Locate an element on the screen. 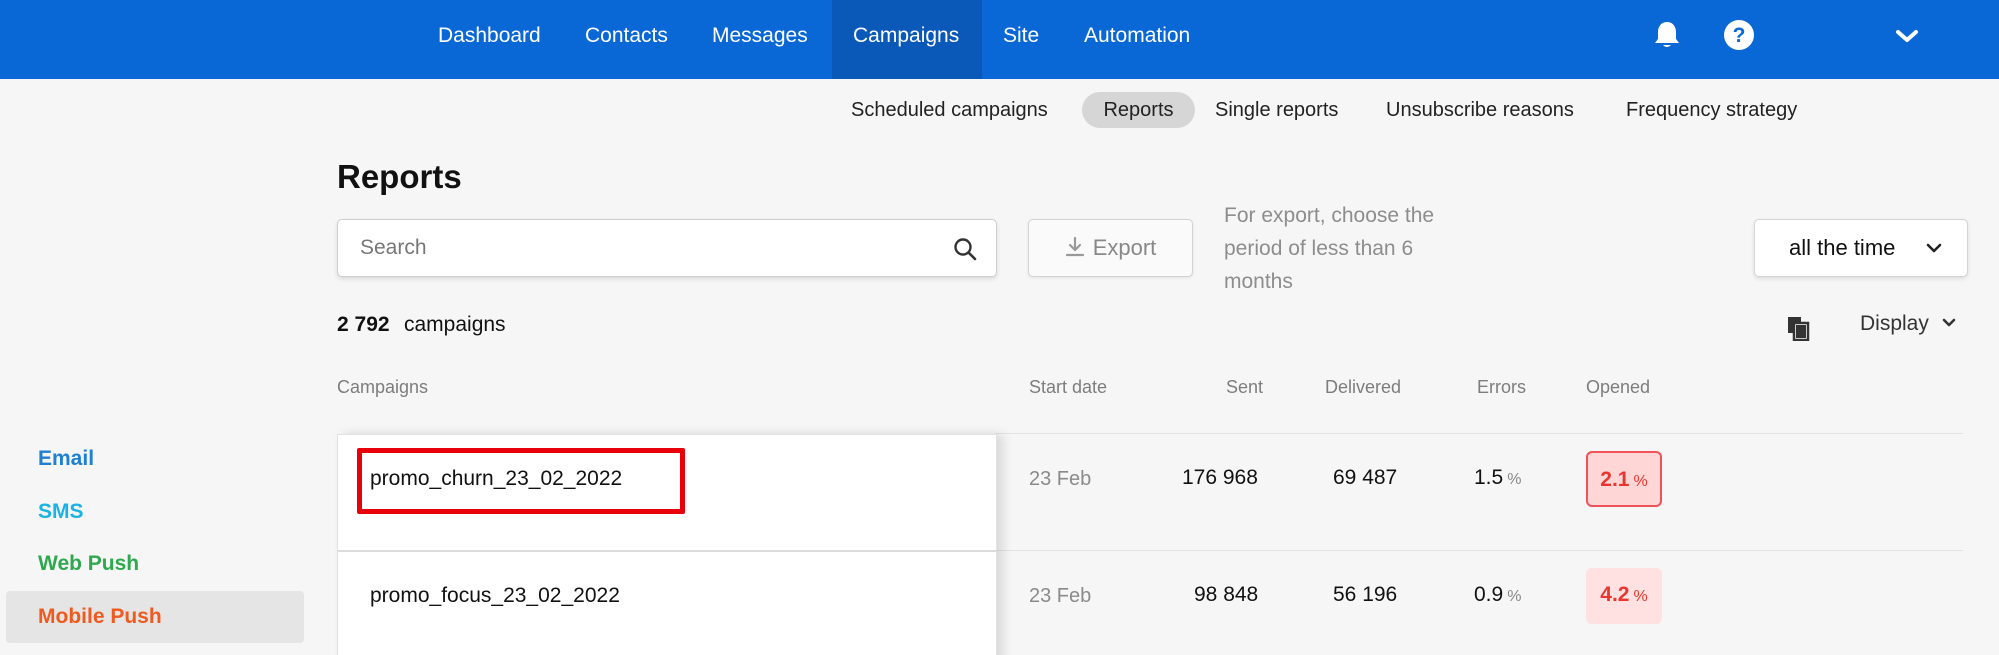 This screenshot has width=1999, height=655. nav-item-site: Site is located at coordinates (1031, 39).